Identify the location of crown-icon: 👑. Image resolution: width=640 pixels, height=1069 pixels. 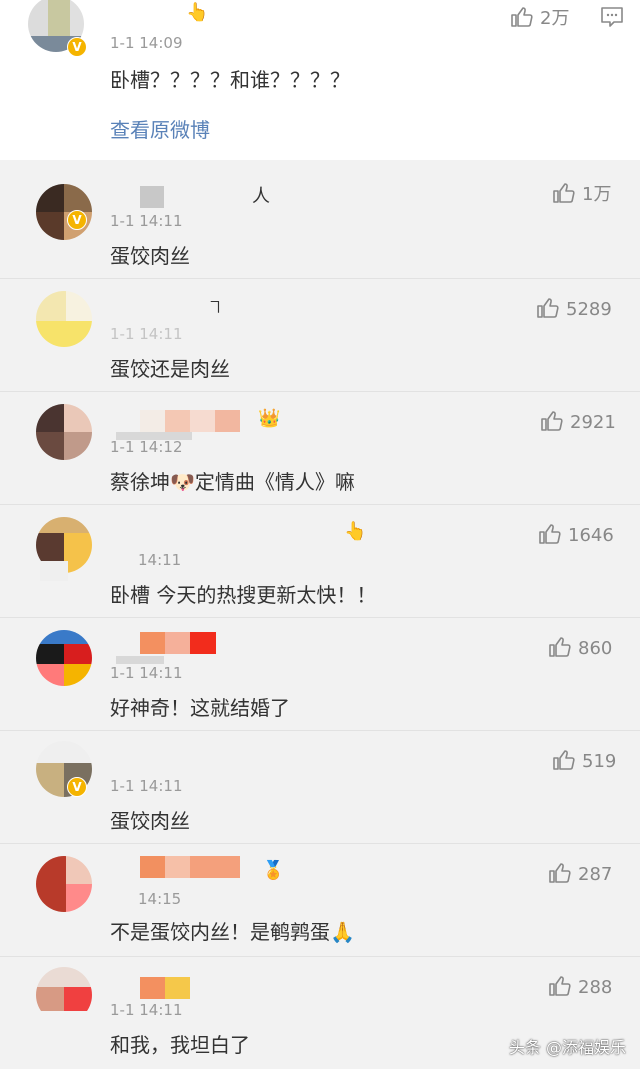
(269, 418).